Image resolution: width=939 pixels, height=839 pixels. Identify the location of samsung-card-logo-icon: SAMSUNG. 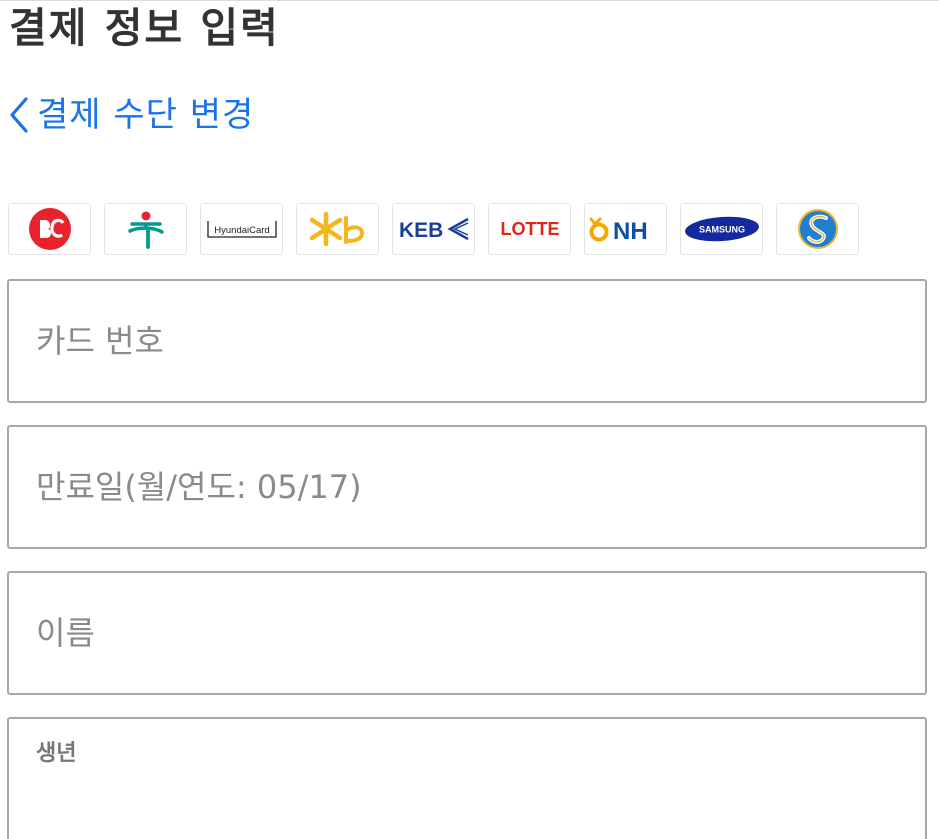
(721, 229).